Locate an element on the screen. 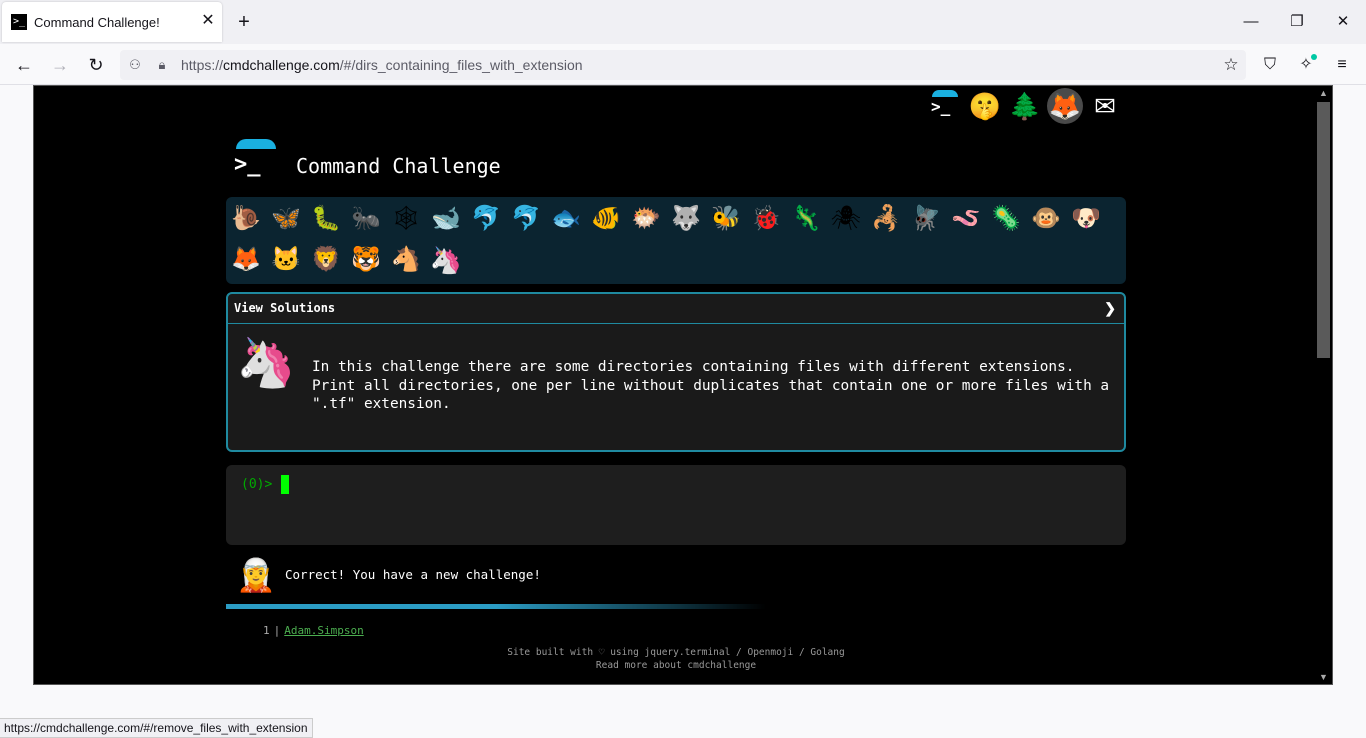  dolphin-grey-challenge-icon: 🐬 is located at coordinates (526, 219).